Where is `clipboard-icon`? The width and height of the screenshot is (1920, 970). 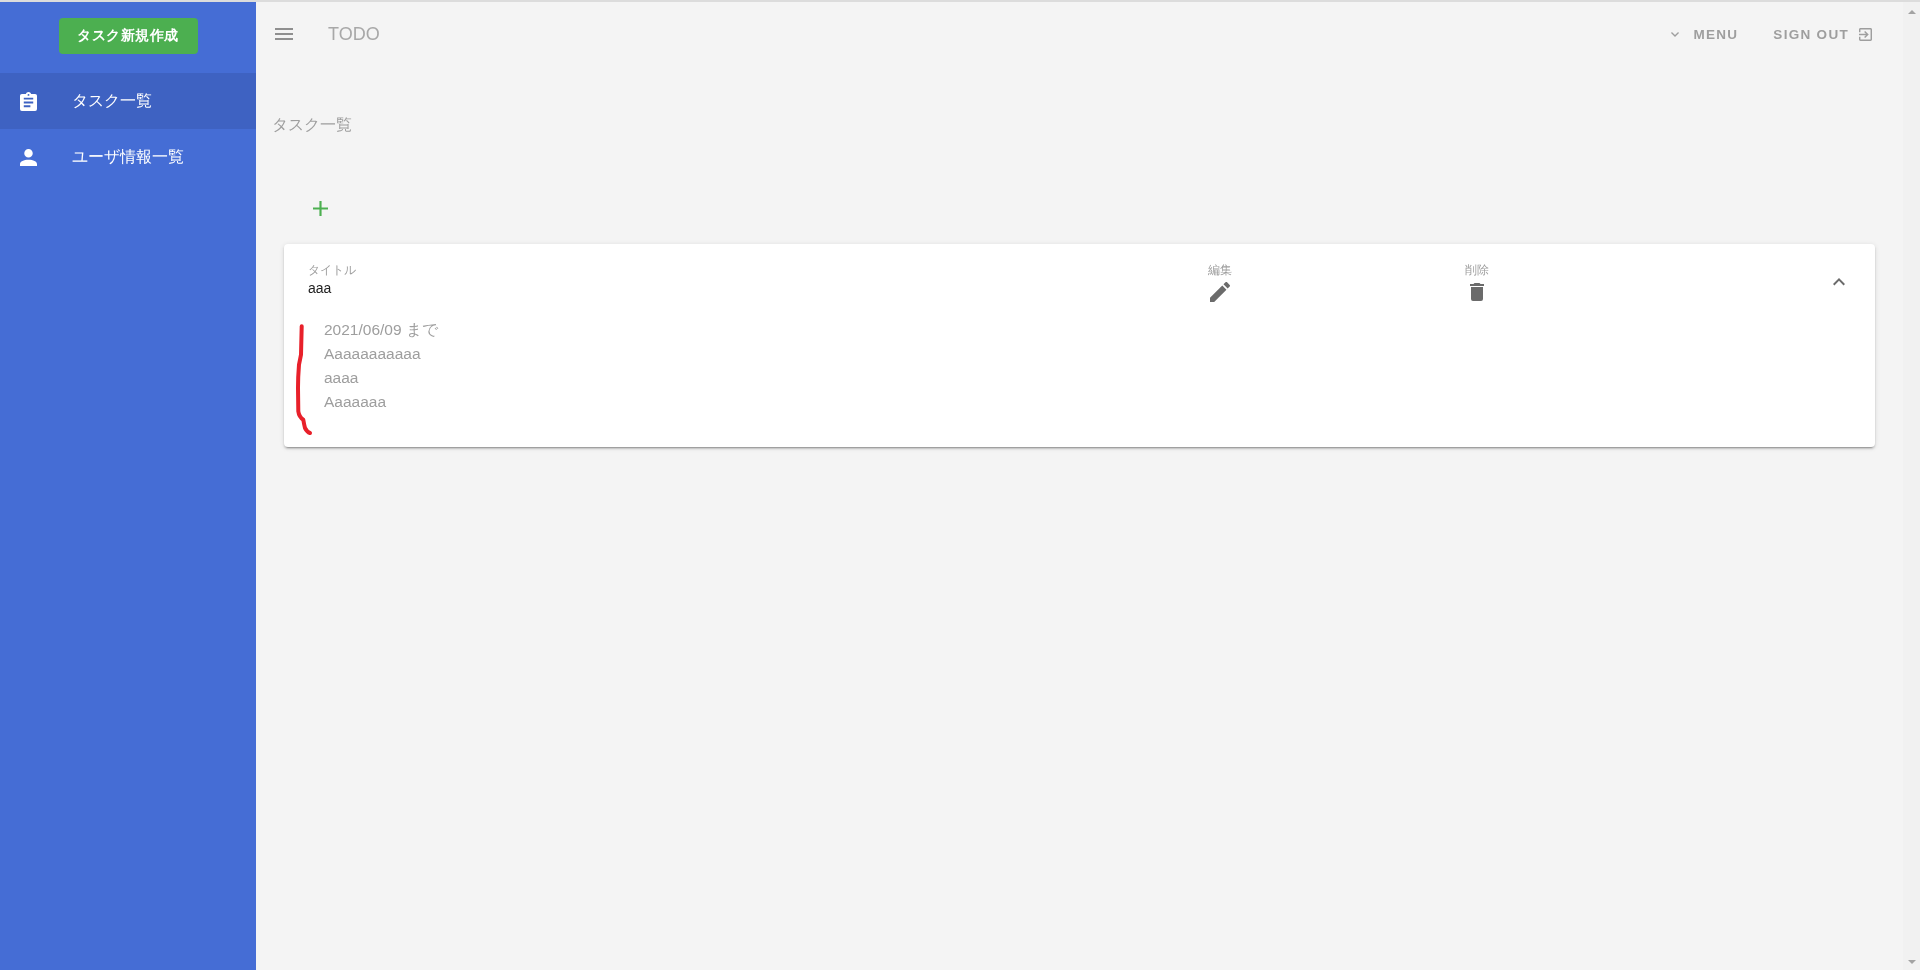 clipboard-icon is located at coordinates (28, 101).